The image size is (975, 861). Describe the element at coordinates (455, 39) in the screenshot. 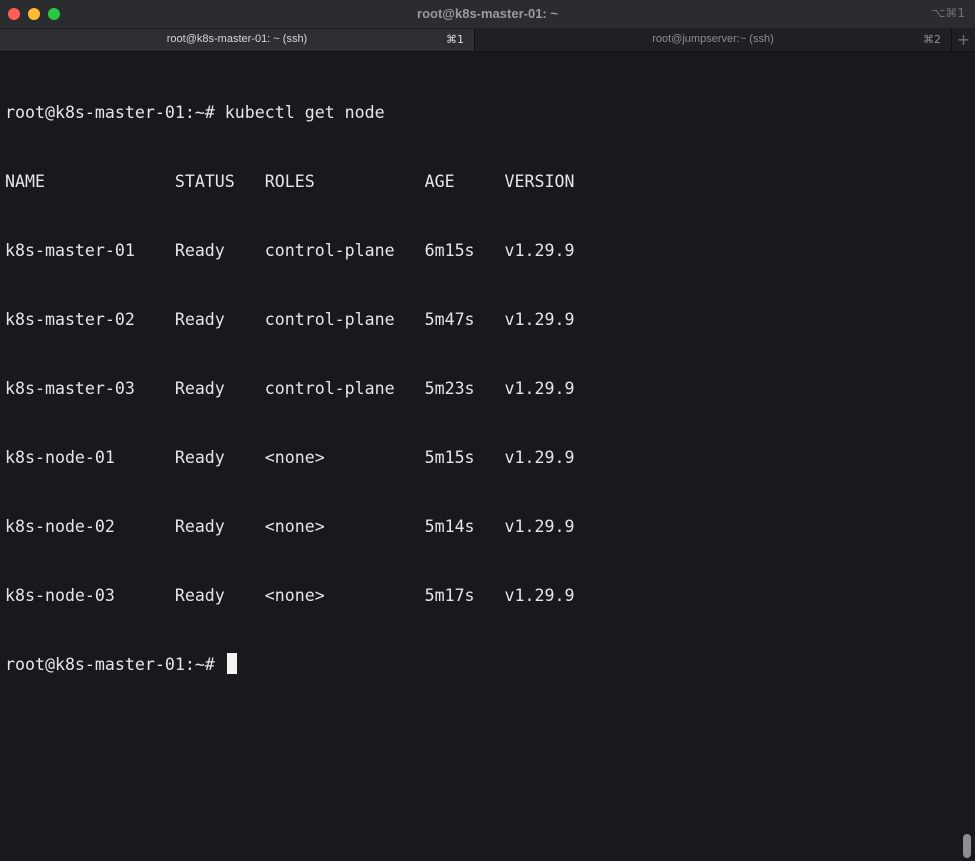

I see `tab-shortcut: ⌘1` at that location.